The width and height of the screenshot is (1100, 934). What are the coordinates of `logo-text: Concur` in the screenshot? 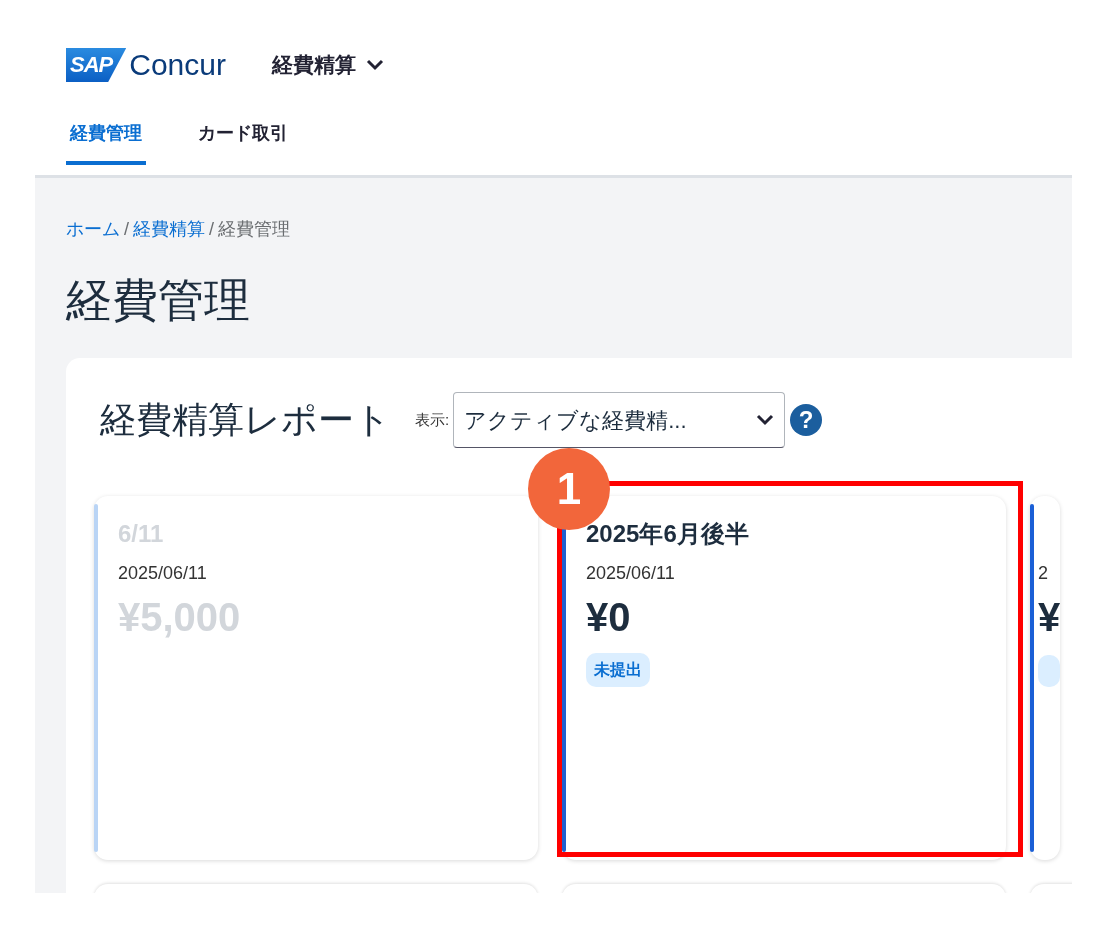 It's located at (177, 65).